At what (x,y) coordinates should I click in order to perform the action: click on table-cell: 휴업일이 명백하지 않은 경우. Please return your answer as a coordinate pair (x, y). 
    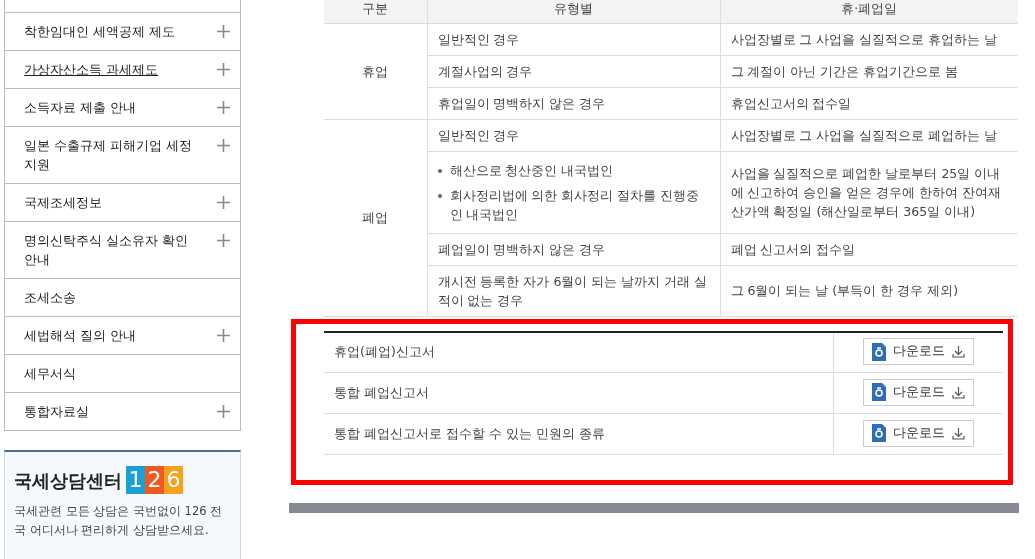
    Looking at the image, I should click on (573, 103).